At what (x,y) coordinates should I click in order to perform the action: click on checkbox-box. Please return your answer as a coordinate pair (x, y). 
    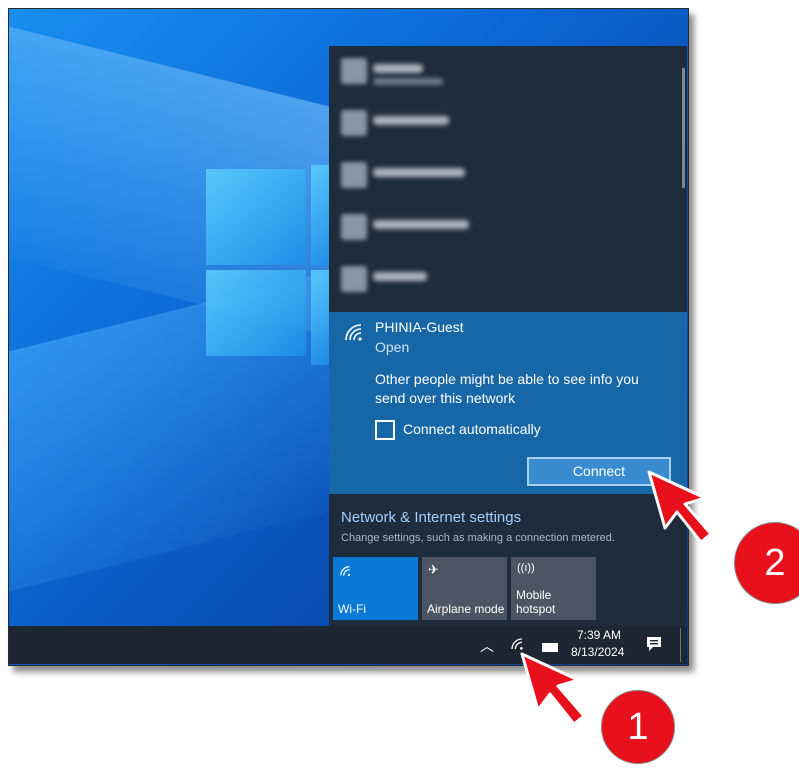
    Looking at the image, I should click on (385, 430).